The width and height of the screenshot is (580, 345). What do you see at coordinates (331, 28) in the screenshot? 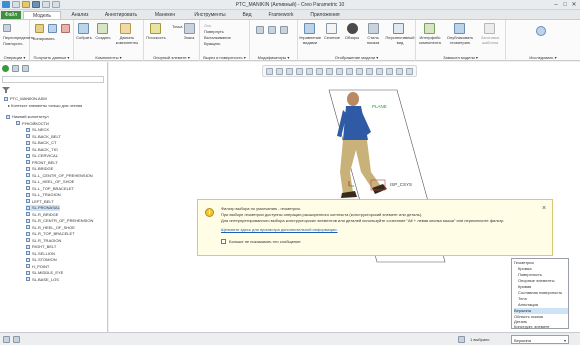
I see `section-icon` at bounding box center [331, 28].